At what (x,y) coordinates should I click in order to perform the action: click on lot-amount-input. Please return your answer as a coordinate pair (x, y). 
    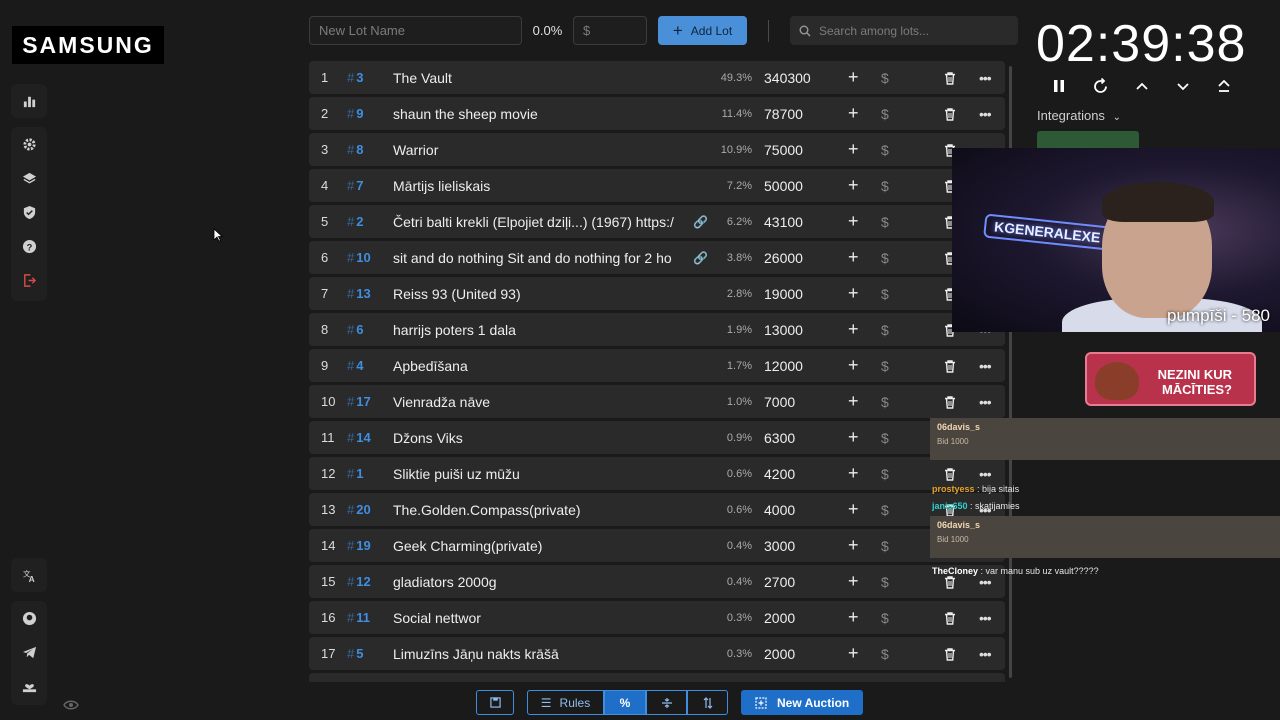
    Looking at the image, I should click on (610, 30).